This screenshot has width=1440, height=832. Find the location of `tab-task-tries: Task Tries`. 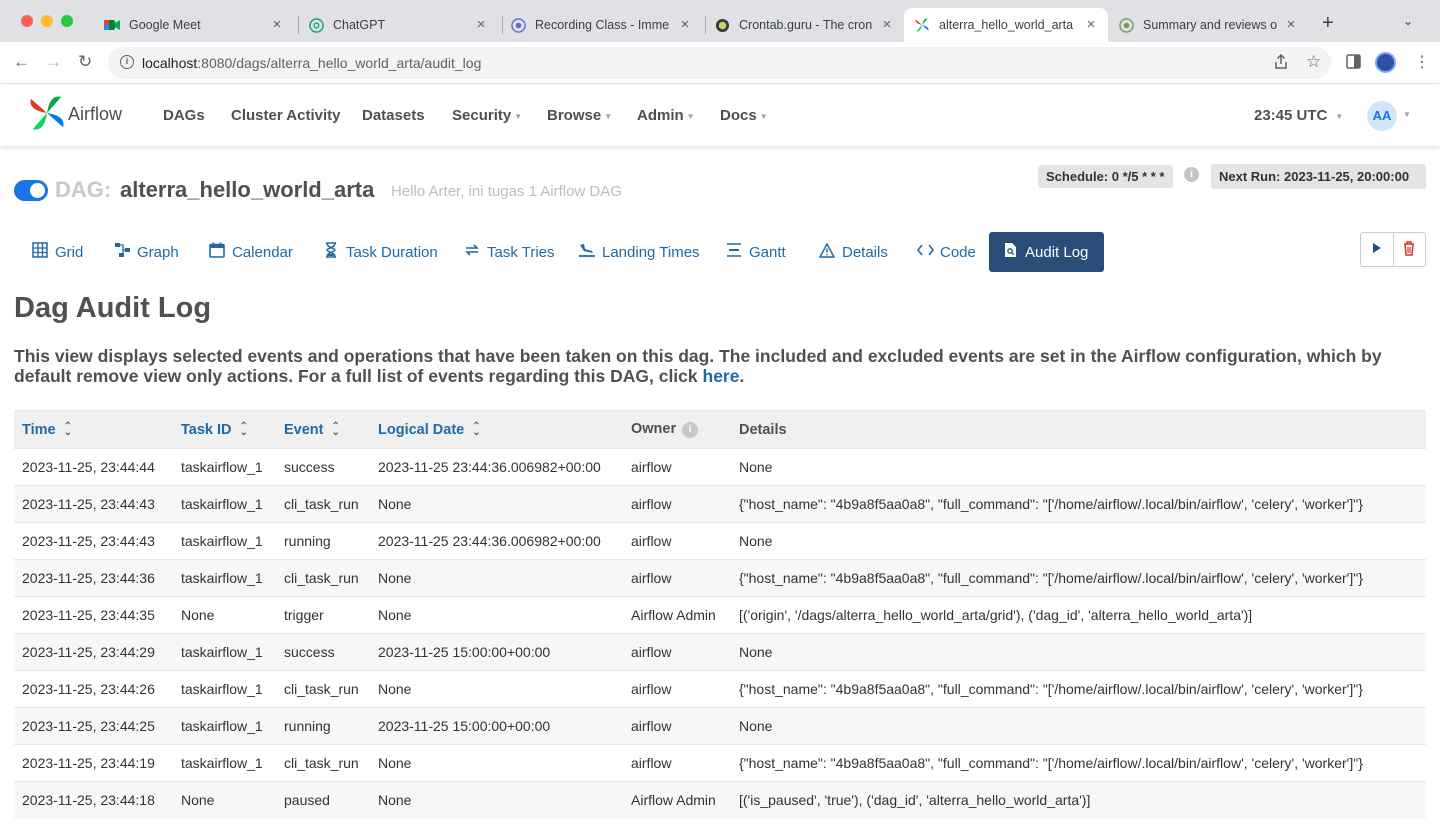

tab-task-tries: Task Tries is located at coordinates (509, 252).